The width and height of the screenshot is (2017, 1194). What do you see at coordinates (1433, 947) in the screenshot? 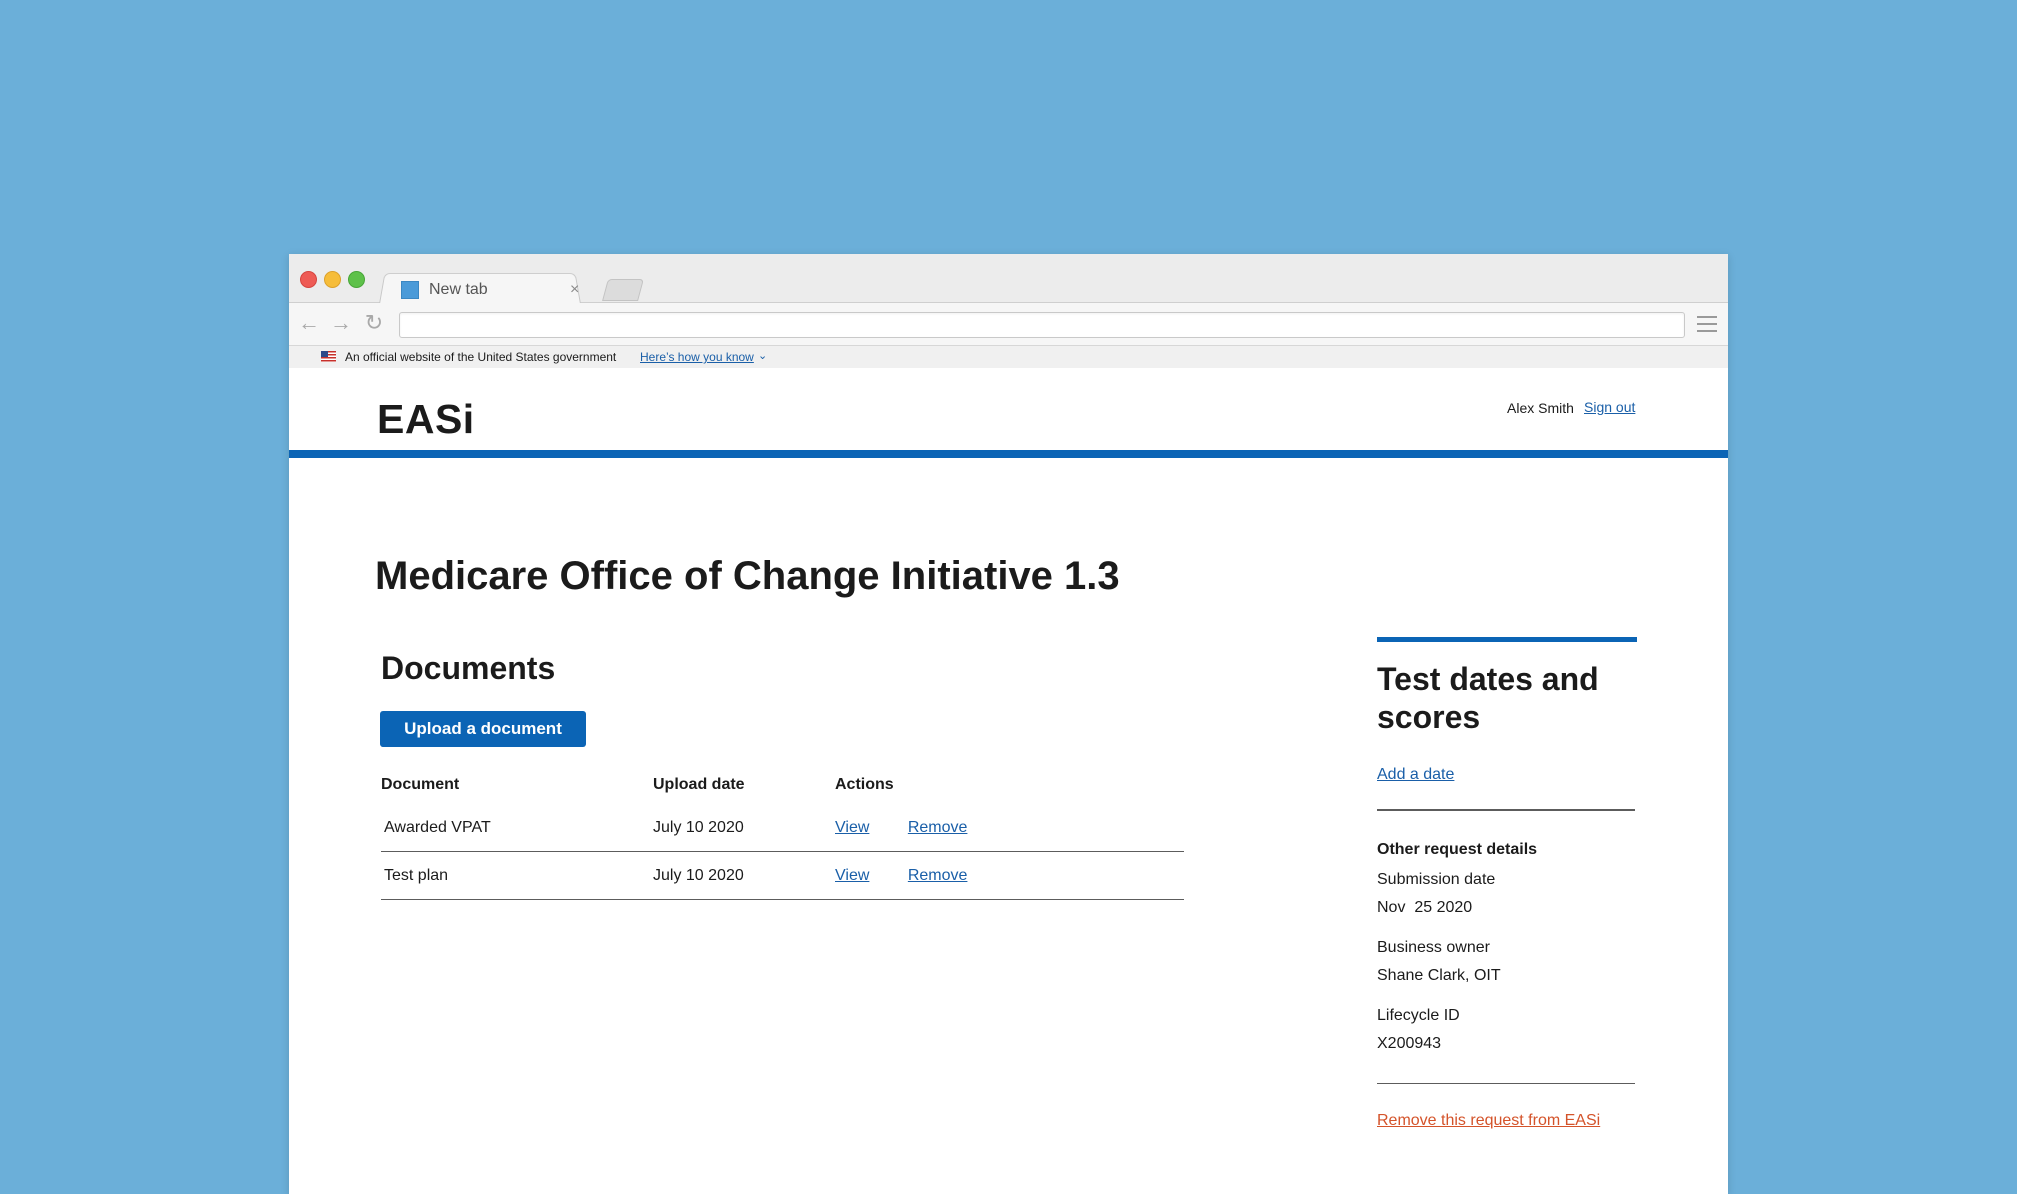
I see `business-owner-label: Business owner` at bounding box center [1433, 947].